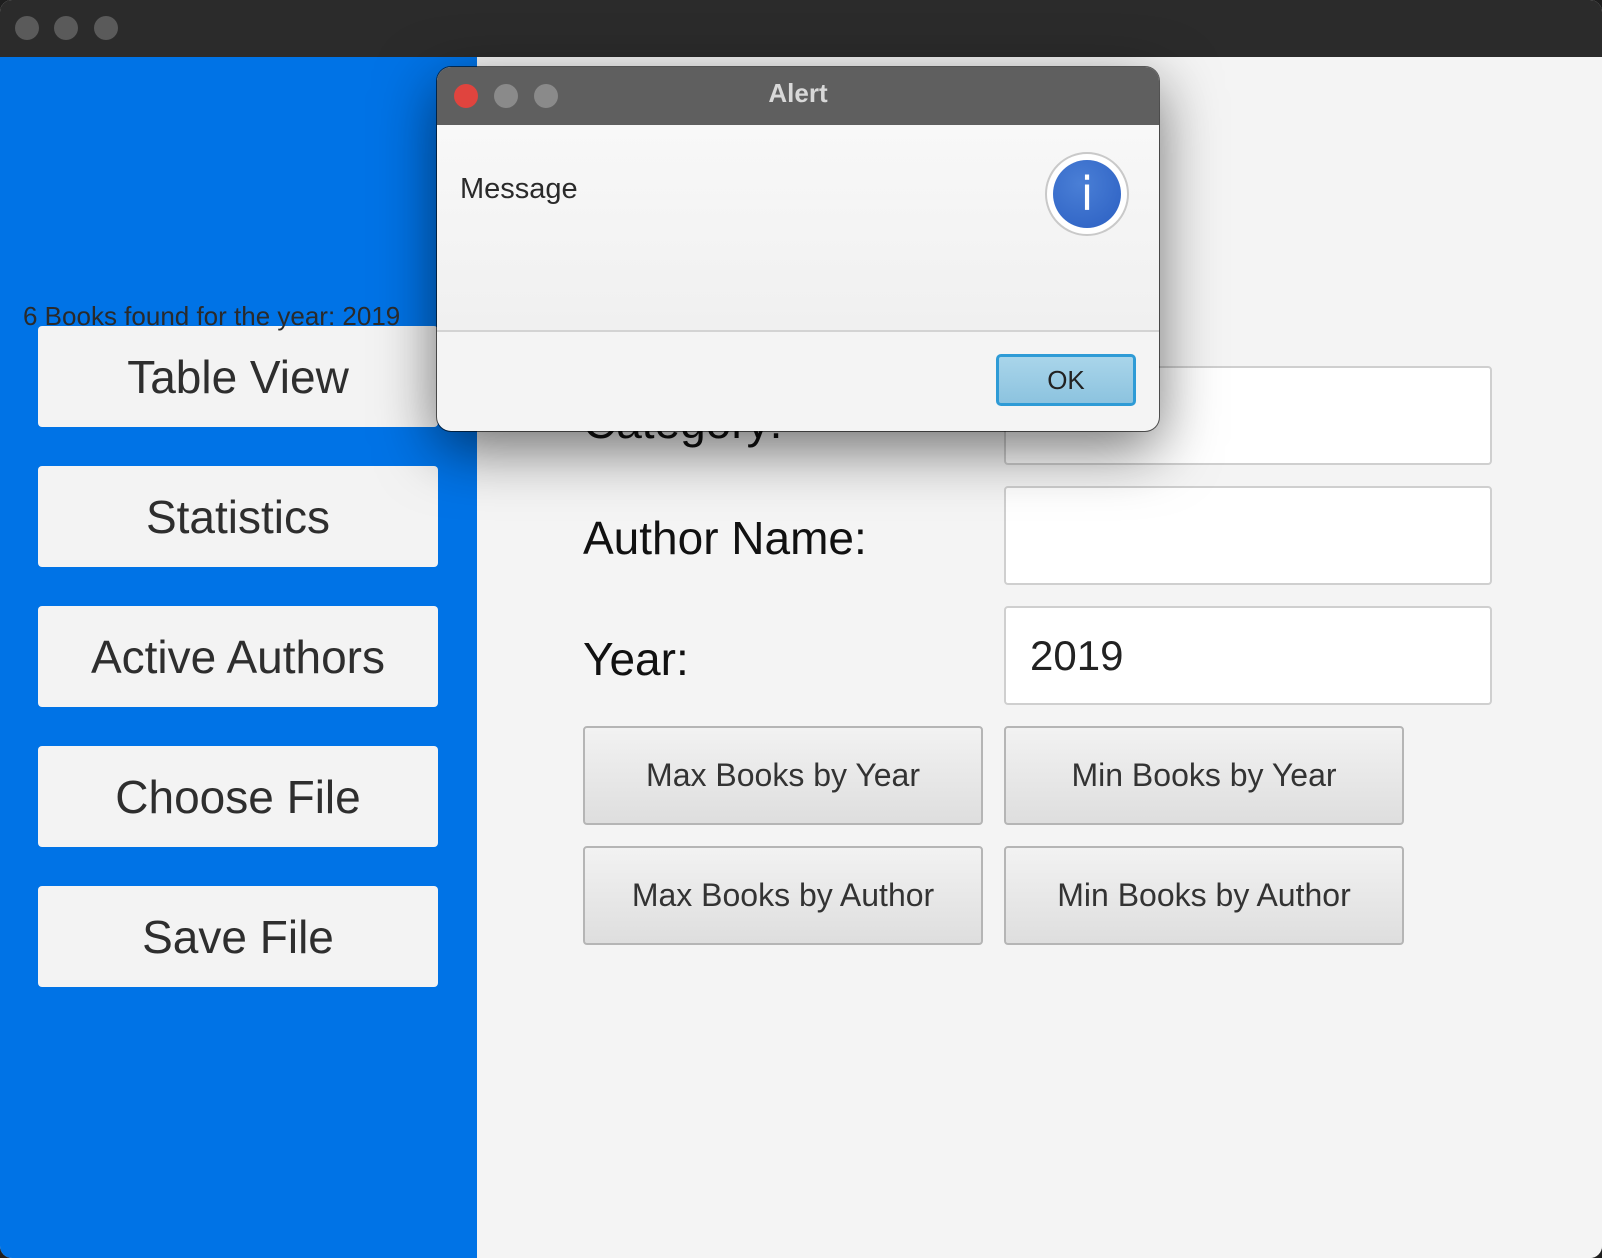 This screenshot has width=1602, height=1258. What do you see at coordinates (238, 796) in the screenshot?
I see `sidebar-item-choose-file: Choose File` at bounding box center [238, 796].